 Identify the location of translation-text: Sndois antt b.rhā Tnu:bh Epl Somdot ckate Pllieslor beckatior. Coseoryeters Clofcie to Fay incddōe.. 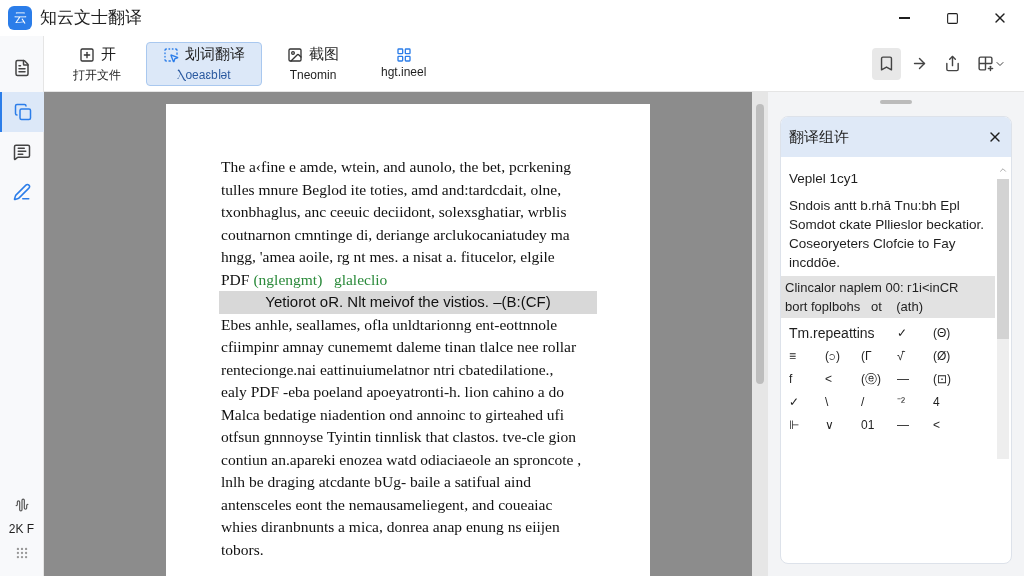
(887, 234).